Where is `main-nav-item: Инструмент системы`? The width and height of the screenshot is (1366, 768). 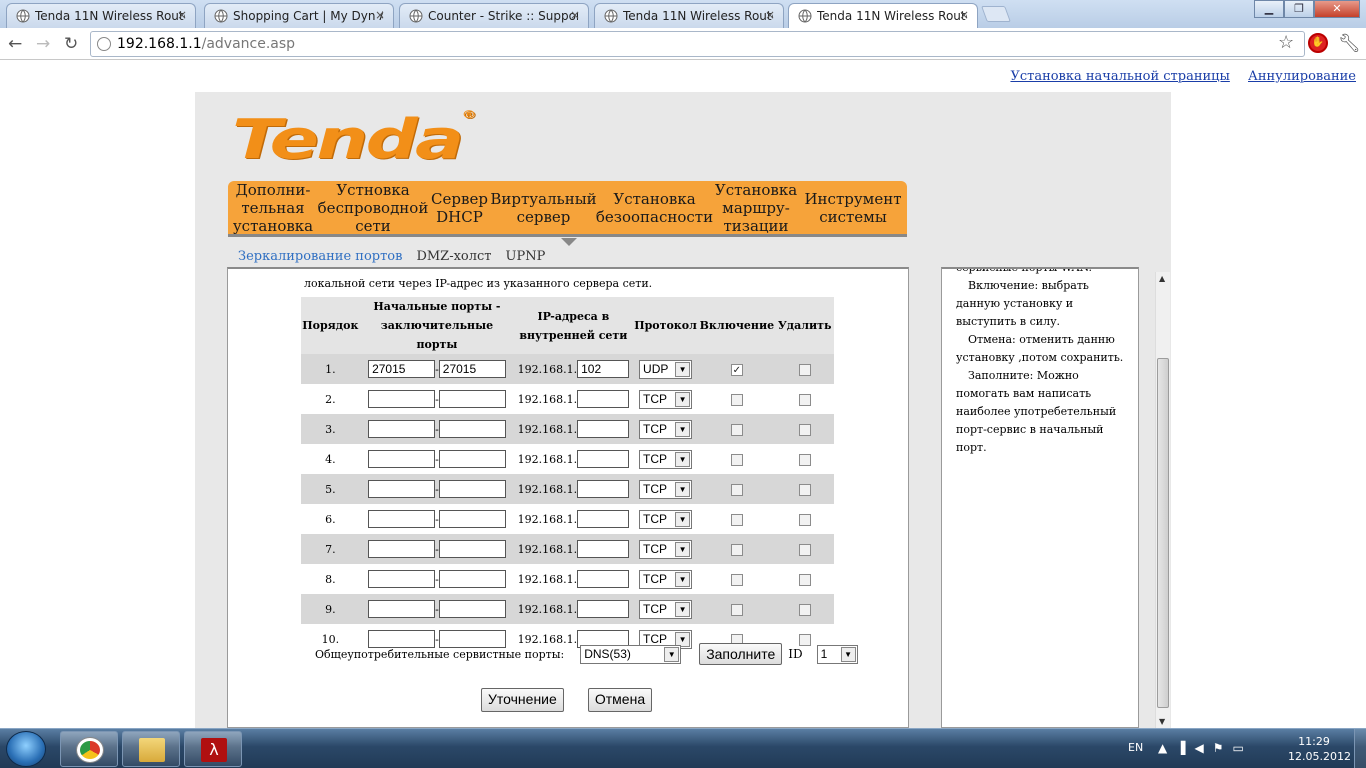 main-nav-item: Инструмент системы is located at coordinates (853, 207).